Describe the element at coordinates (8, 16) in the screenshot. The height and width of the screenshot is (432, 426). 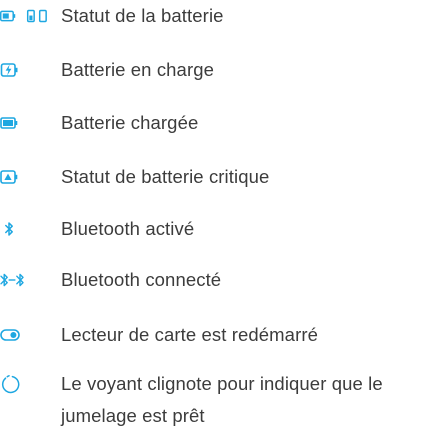
I see `battery-status-icon` at that location.